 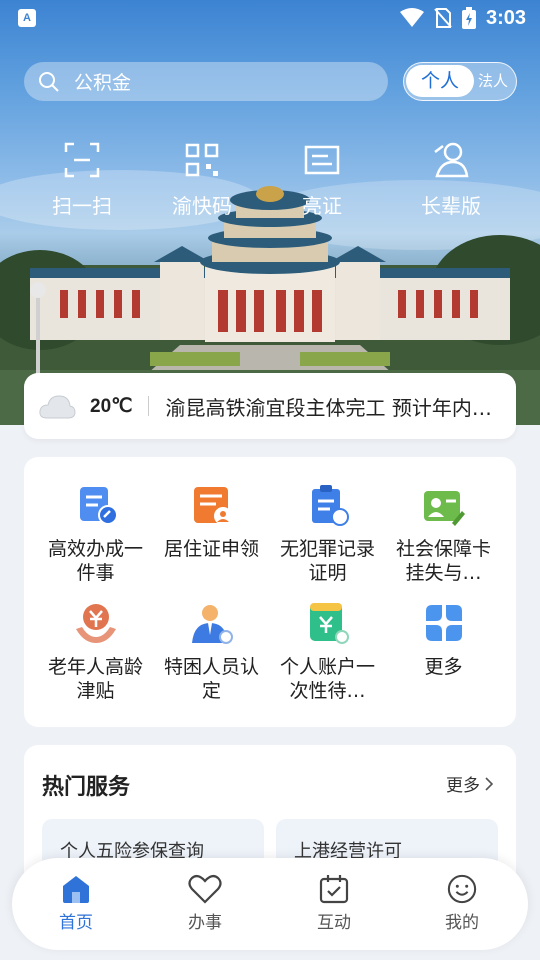 I want to click on bottom-navigation: 首页 办事 互动 我的, so click(x=270, y=904).